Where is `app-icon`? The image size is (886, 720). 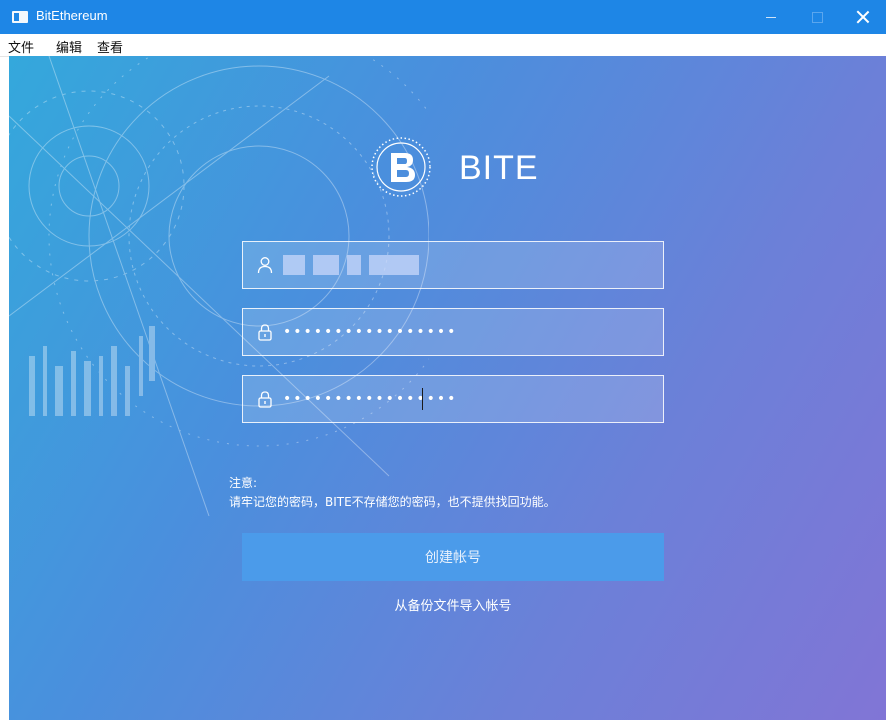 app-icon is located at coordinates (20, 17).